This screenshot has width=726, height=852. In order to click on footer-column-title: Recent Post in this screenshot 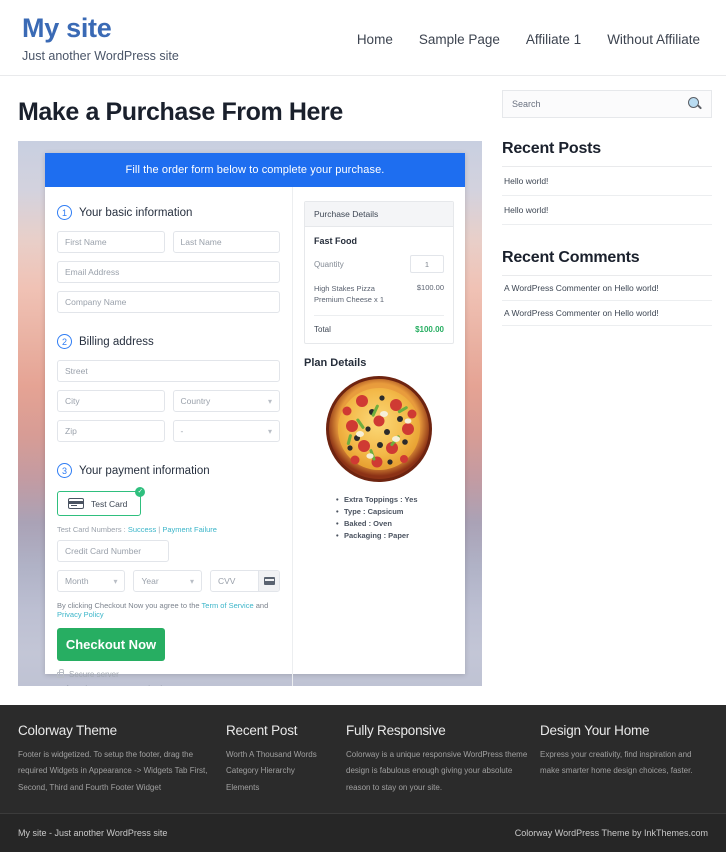, I will do `click(262, 730)`.